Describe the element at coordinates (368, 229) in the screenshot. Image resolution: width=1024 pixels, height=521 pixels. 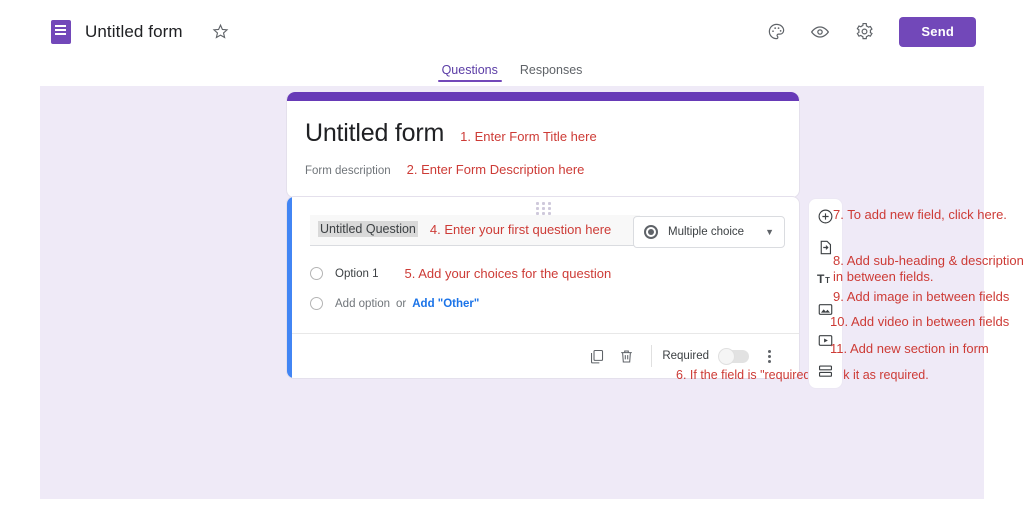
I see `question-title-value: Untitled Question` at that location.